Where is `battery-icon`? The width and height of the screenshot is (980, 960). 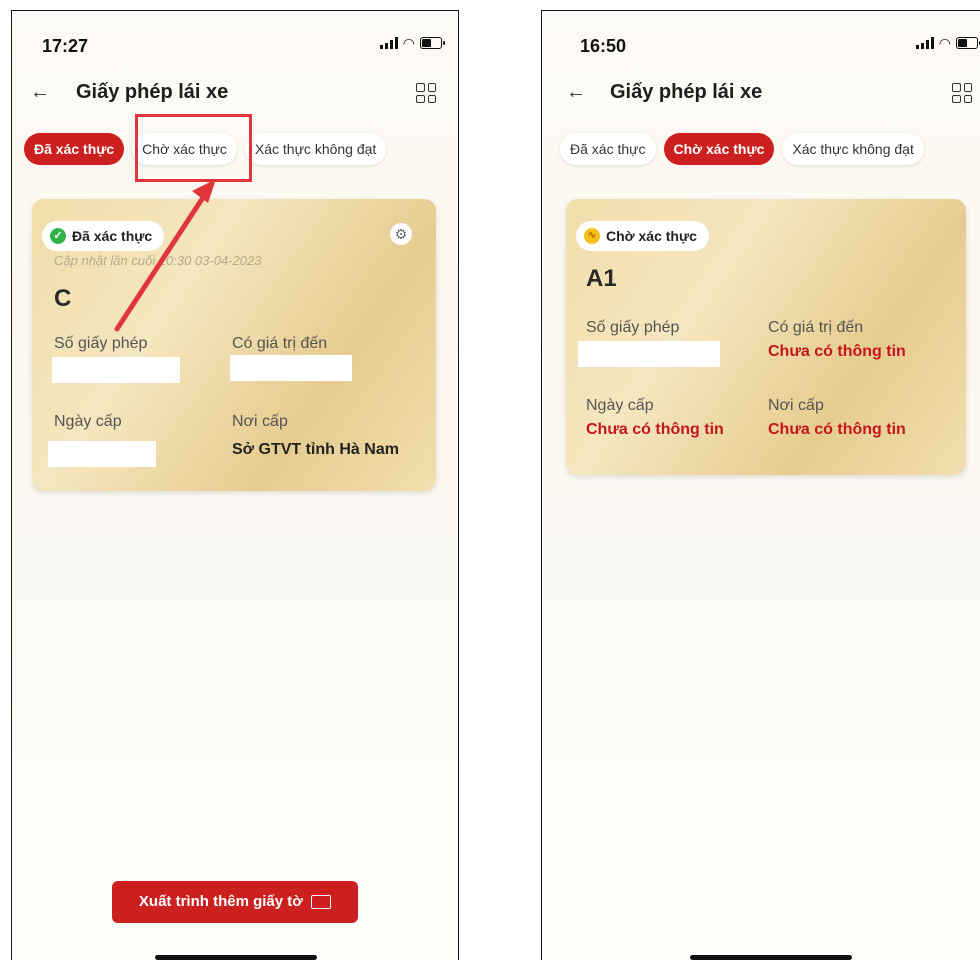 battery-icon is located at coordinates (968, 43).